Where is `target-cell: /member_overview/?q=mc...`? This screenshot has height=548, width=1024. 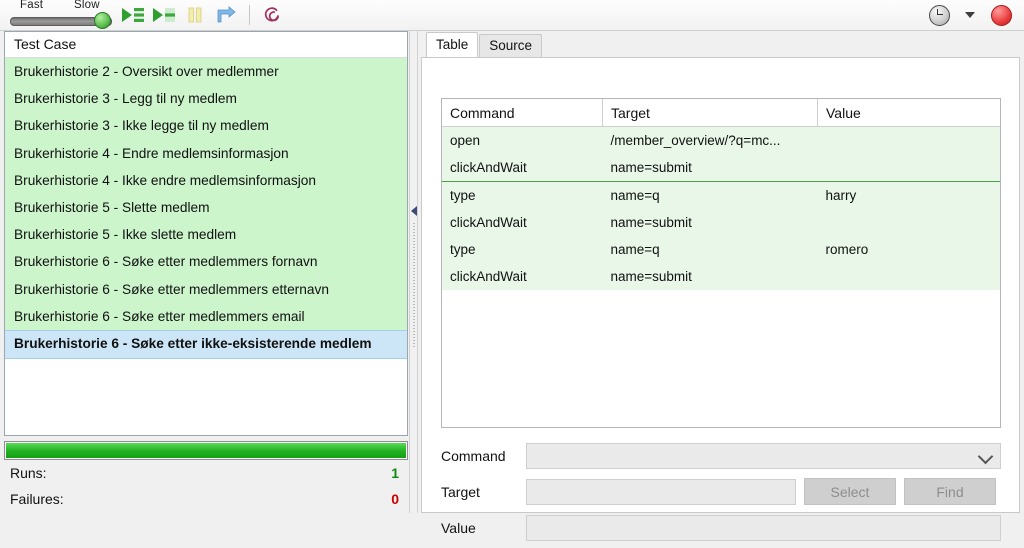
target-cell: /member_overview/?q=mc... is located at coordinates (710, 140).